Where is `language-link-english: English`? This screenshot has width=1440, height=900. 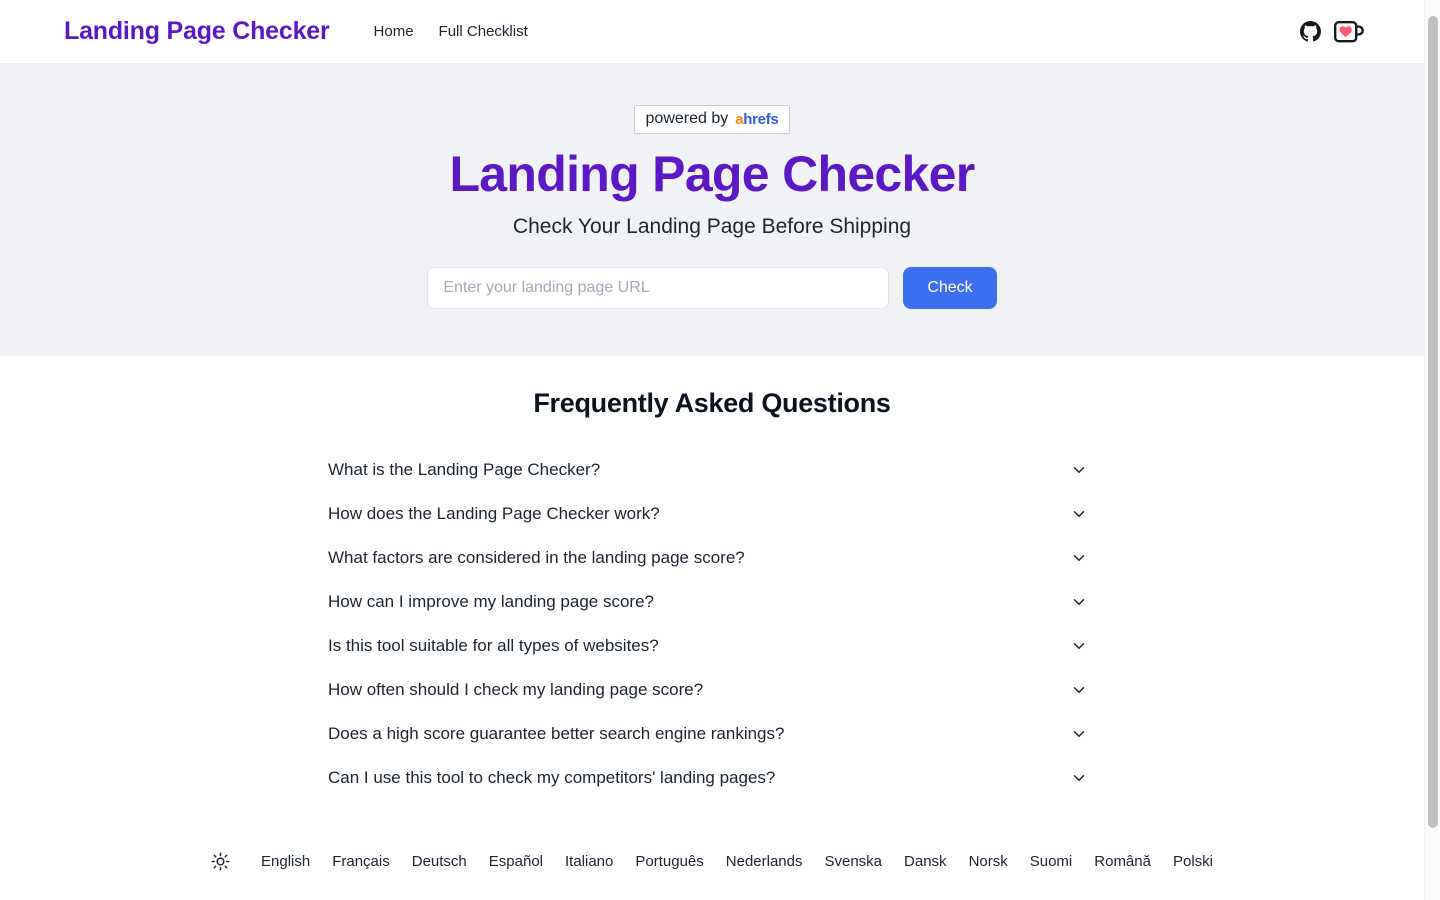 language-link-english: English is located at coordinates (285, 861).